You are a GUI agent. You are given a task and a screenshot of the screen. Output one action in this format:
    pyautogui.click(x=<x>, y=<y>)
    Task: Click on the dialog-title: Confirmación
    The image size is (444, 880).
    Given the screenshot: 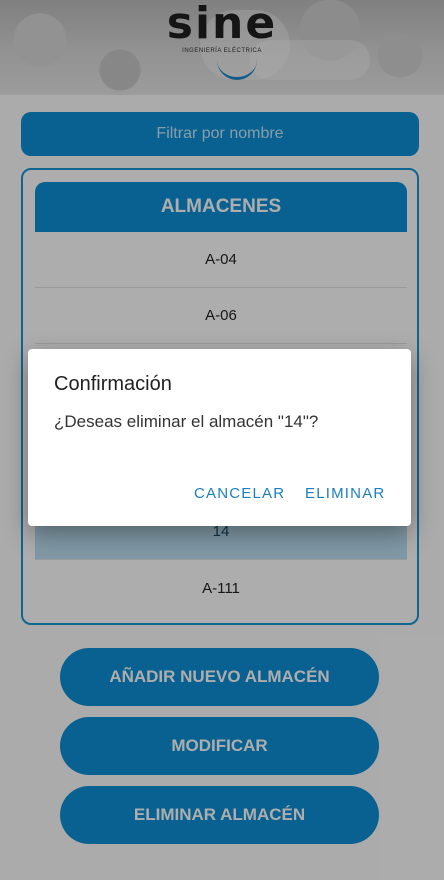 What is the action you would take?
    pyautogui.click(x=113, y=384)
    